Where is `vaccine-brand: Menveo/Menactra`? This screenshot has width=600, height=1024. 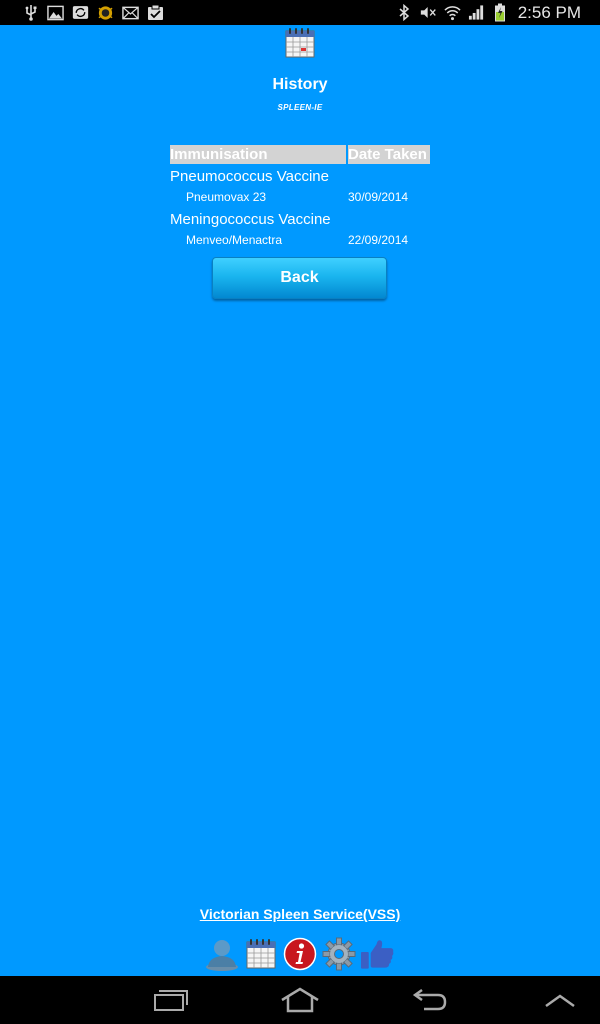 vaccine-brand: Menveo/Menactra is located at coordinates (234, 240).